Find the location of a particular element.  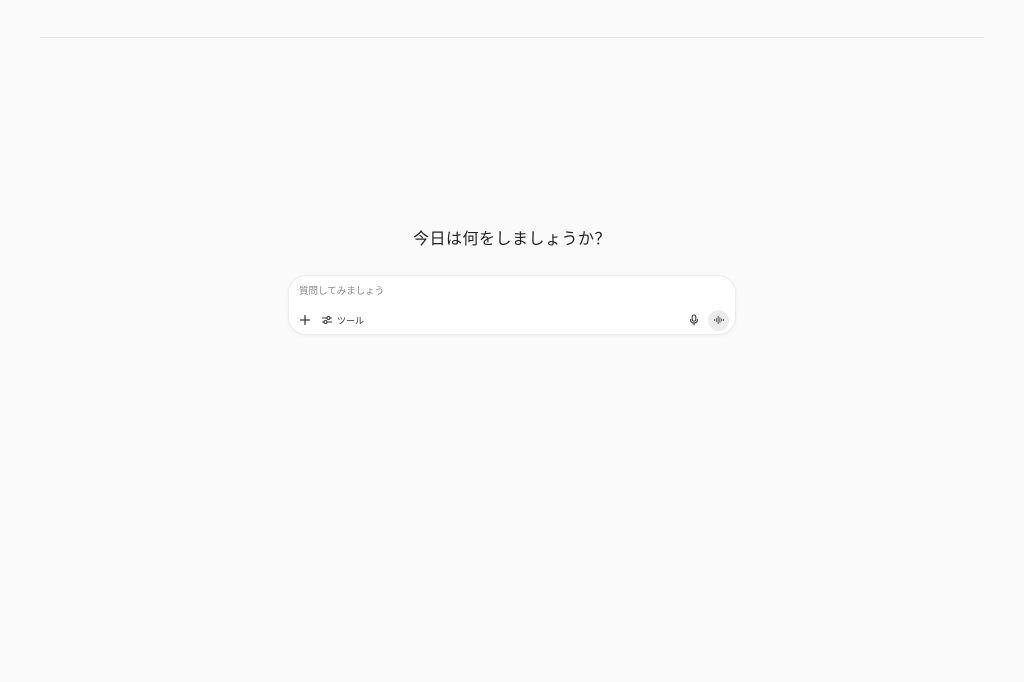

prompt-composer: ツール is located at coordinates (512, 305).